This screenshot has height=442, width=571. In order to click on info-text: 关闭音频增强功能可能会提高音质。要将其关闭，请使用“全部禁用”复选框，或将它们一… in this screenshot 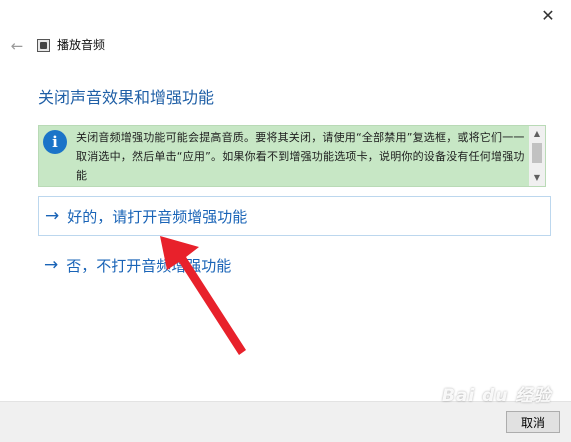, I will do `click(300, 156)`.